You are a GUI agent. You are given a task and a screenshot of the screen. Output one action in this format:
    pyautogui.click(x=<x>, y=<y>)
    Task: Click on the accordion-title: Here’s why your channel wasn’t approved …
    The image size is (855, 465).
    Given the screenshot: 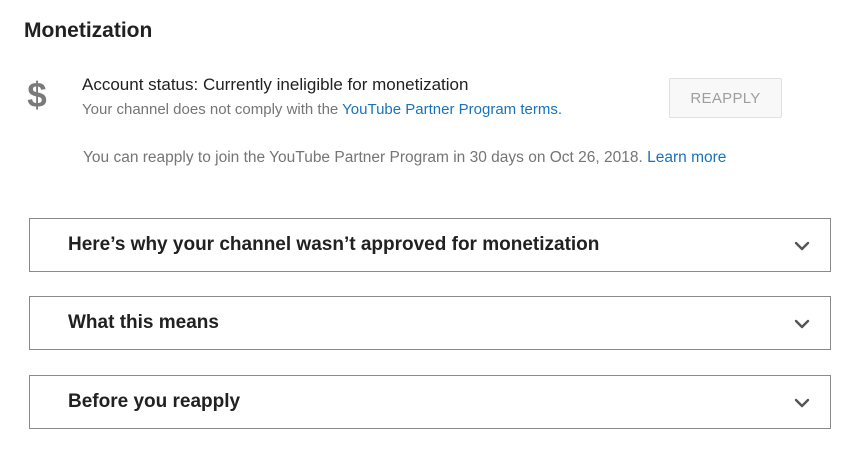 What is the action you would take?
    pyautogui.click(x=334, y=244)
    